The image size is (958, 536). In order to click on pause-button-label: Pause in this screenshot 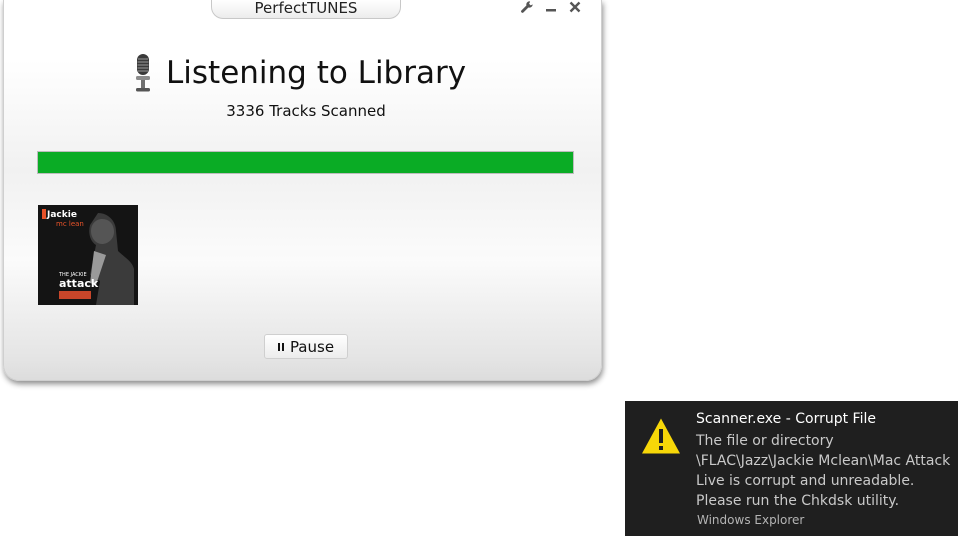, I will do `click(312, 346)`.